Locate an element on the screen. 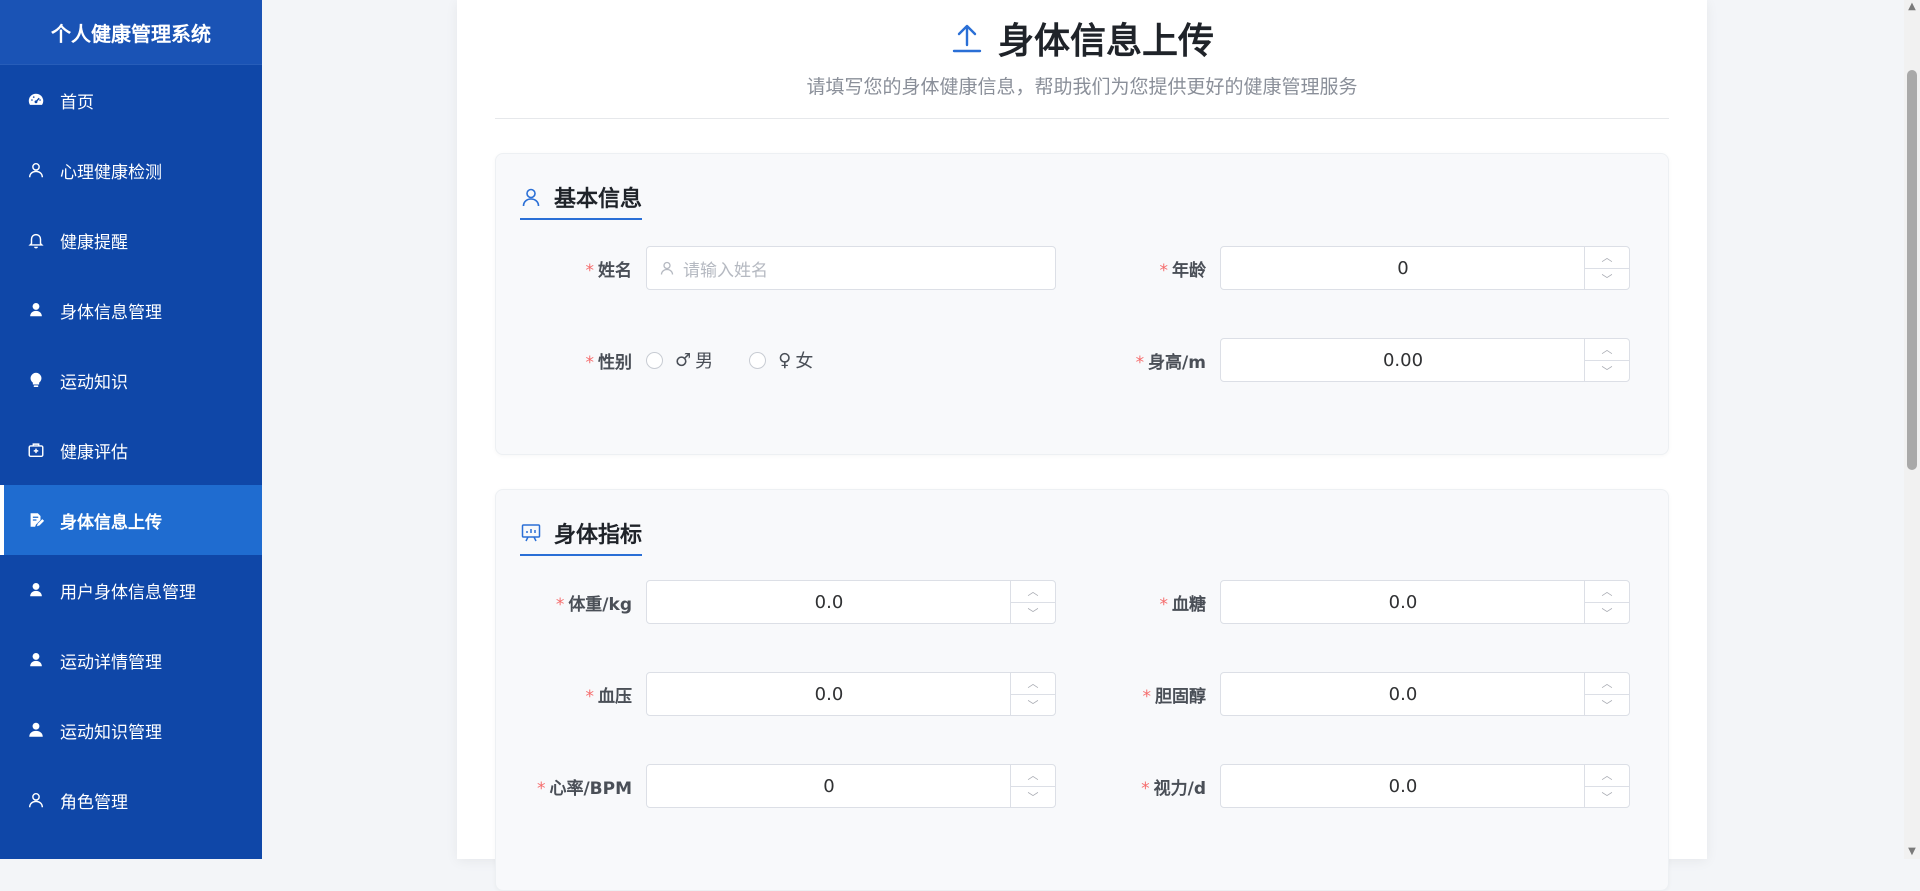  page-scrollbar: ▲ ▼ is located at coordinates (1912, 429).